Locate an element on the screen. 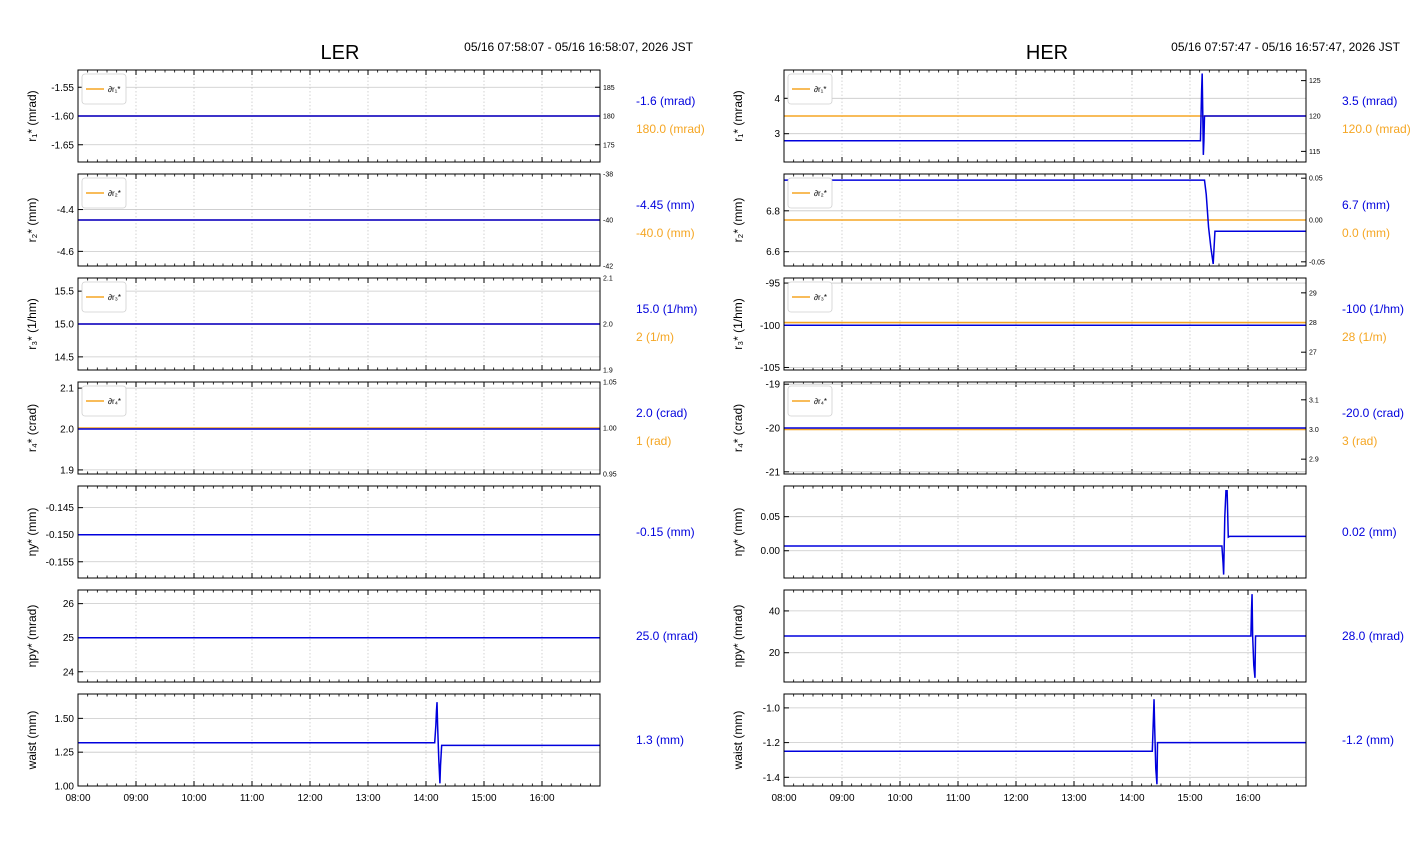  current-value-label: 2.0 (crad) is located at coordinates (661, 413).